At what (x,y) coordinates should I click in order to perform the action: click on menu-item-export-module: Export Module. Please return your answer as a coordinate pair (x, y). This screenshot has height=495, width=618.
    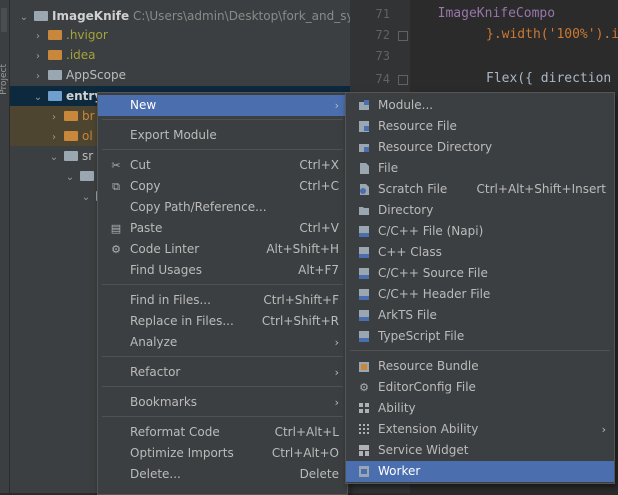
    Looking at the image, I should click on (222, 135).